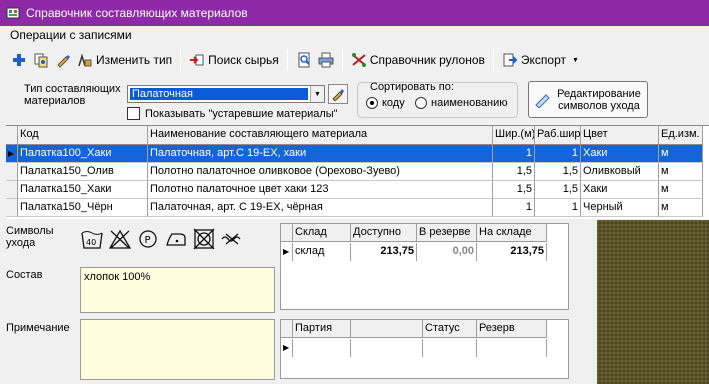  What do you see at coordinates (322, 328) in the screenshot?
I see `col-batch: Партия` at bounding box center [322, 328].